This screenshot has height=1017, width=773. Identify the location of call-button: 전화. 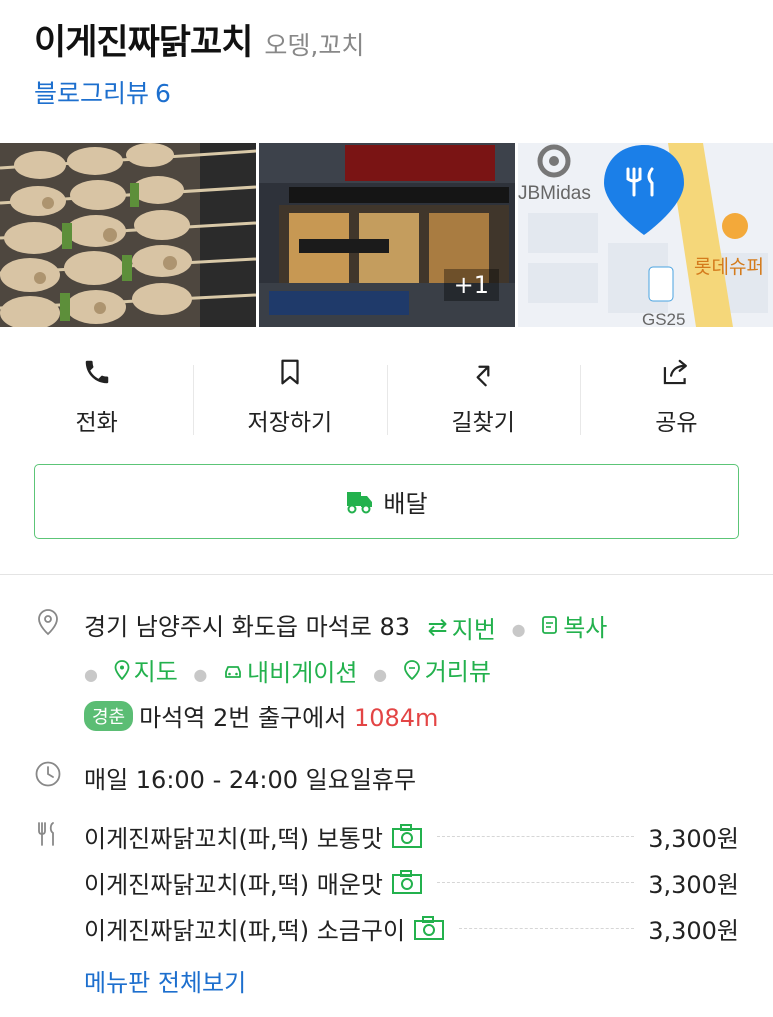
(96, 400).